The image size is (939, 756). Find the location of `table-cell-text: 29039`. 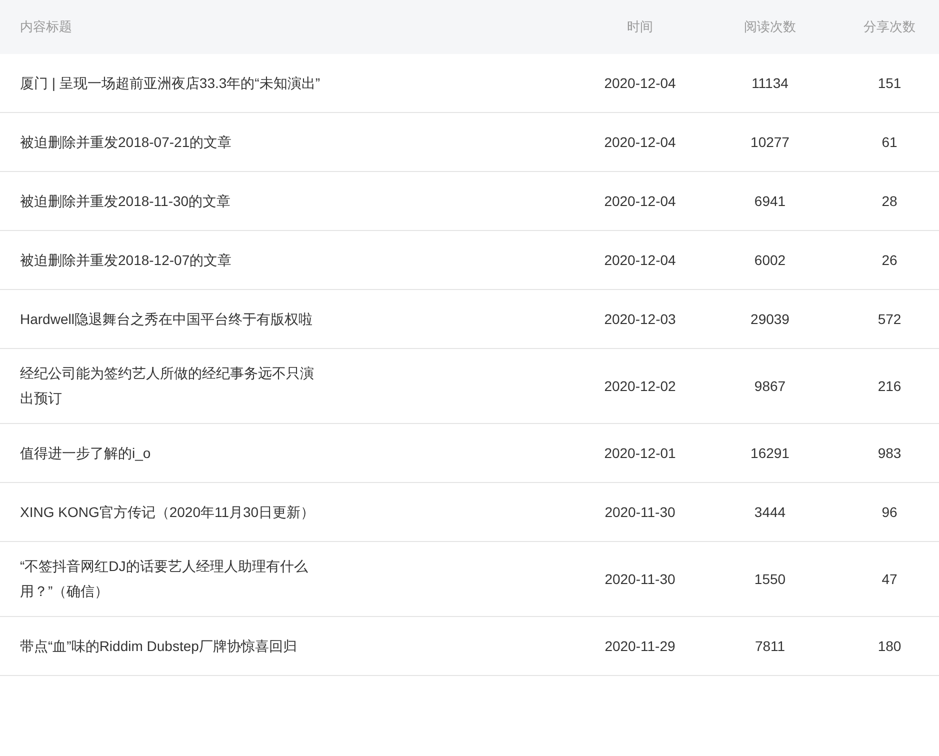

table-cell-text: 29039 is located at coordinates (770, 319).